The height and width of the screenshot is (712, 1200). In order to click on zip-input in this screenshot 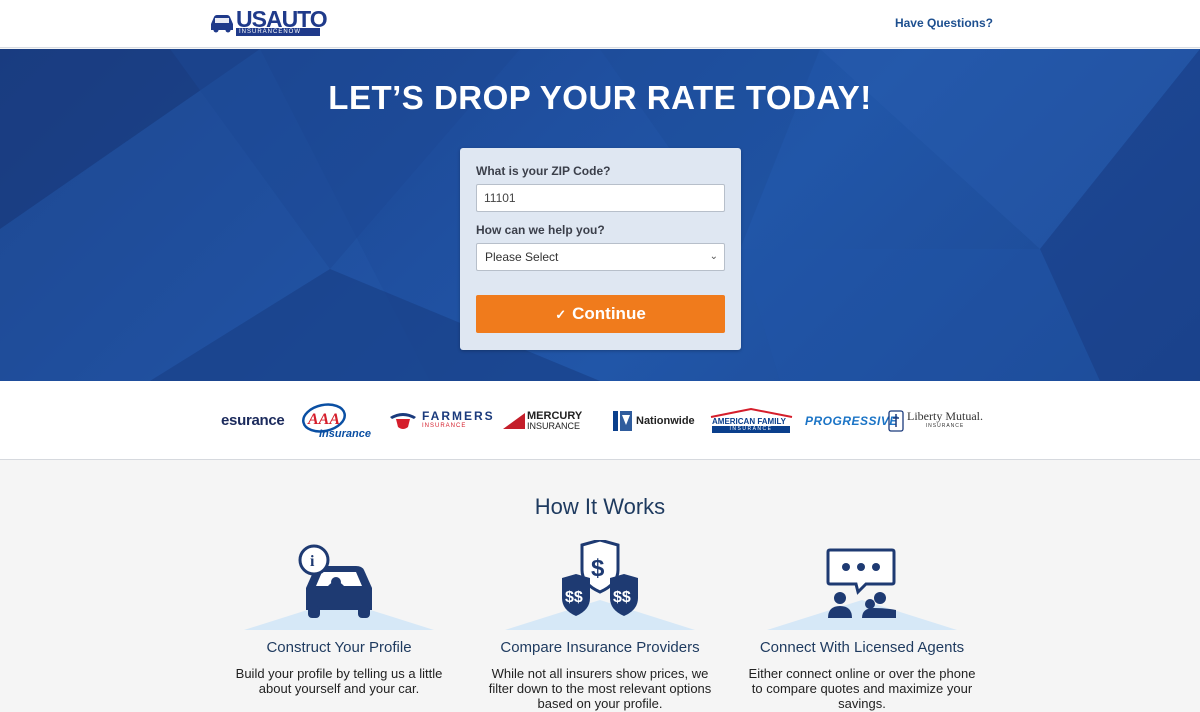, I will do `click(600, 198)`.